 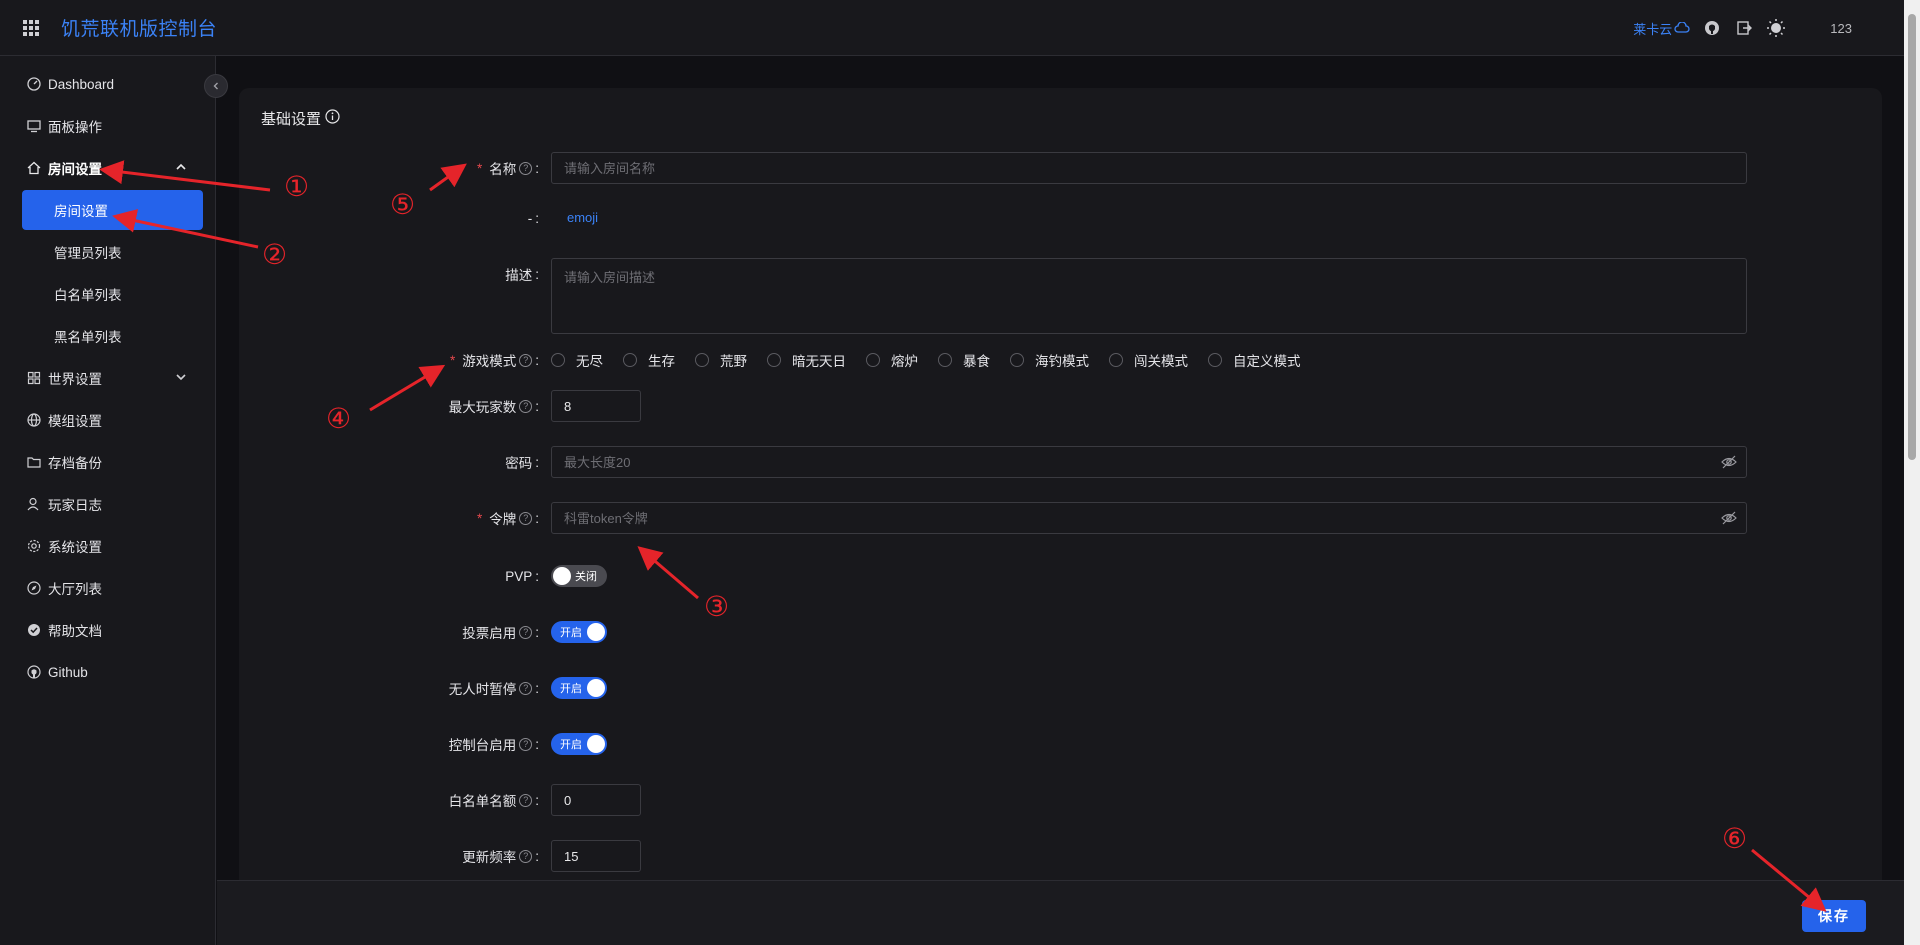 I want to click on github-icon, so click(x=1712, y=28).